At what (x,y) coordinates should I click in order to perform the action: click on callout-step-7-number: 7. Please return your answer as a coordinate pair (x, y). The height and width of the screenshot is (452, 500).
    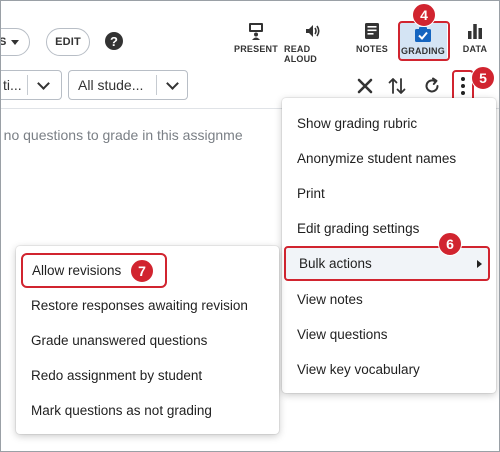
    Looking at the image, I should click on (142, 271).